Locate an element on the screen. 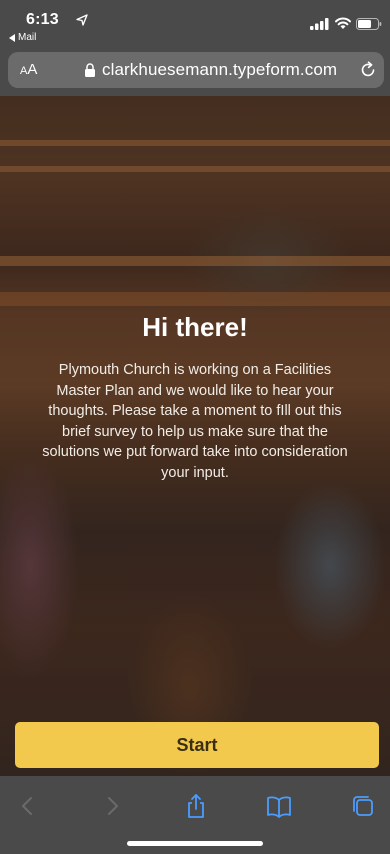 The image size is (390, 854). back-app-label: Mail is located at coordinates (27, 37).